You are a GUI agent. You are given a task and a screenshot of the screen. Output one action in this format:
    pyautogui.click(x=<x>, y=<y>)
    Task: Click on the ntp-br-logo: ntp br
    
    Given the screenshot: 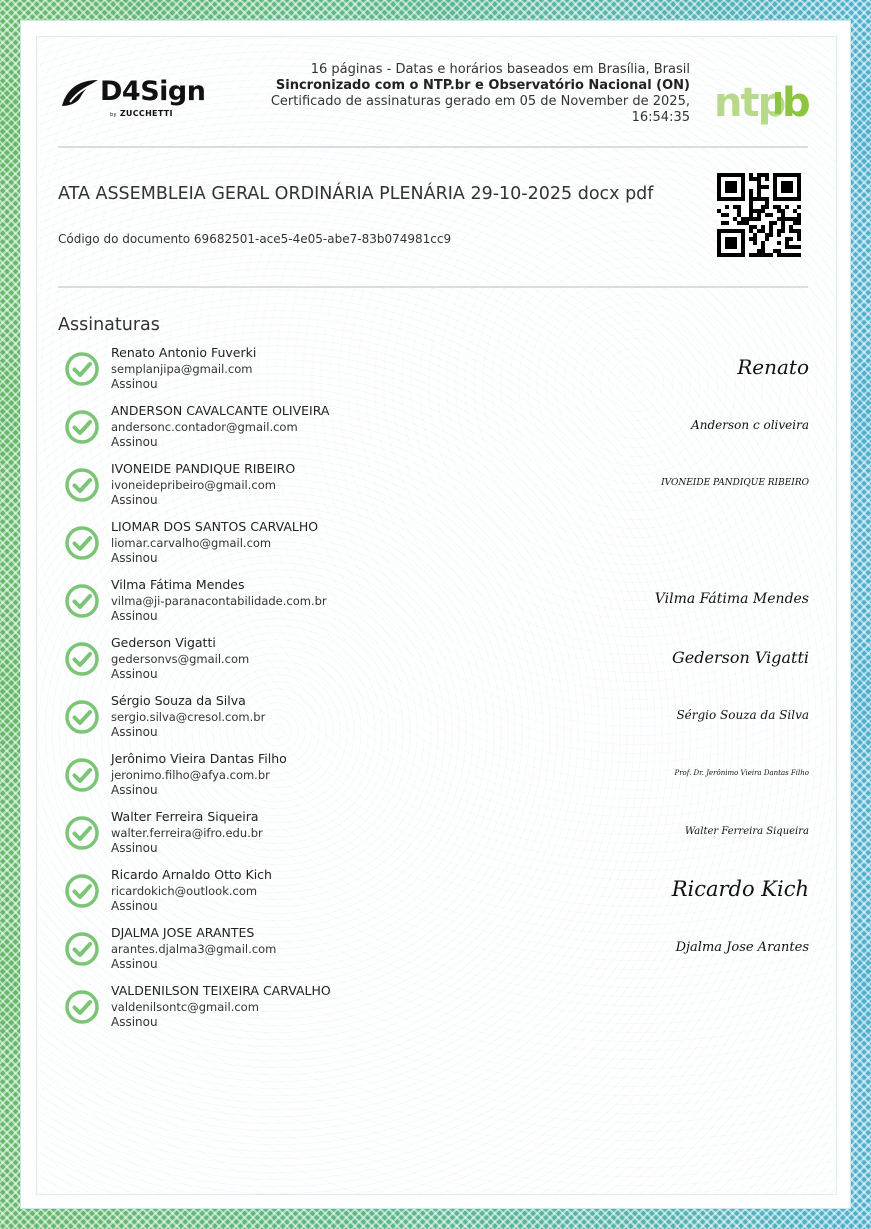 What is the action you would take?
    pyautogui.click(x=771, y=103)
    